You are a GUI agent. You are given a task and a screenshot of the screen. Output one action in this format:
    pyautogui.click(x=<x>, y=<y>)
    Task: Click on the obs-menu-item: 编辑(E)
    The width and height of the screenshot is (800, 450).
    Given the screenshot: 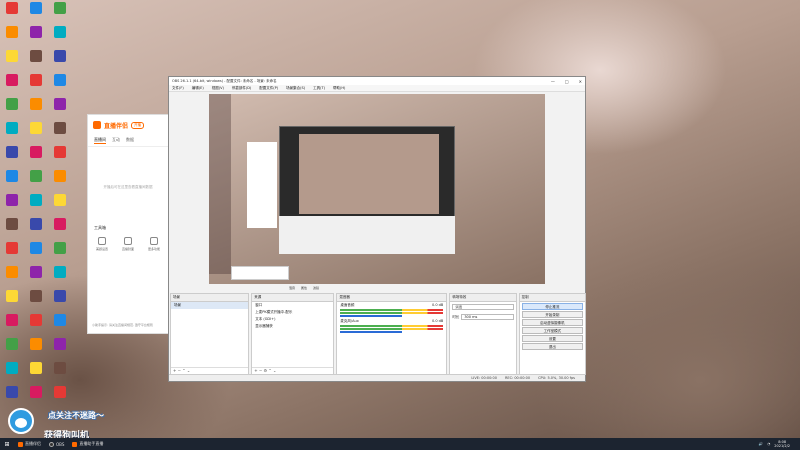 What is the action you would take?
    pyautogui.click(x=198, y=88)
    